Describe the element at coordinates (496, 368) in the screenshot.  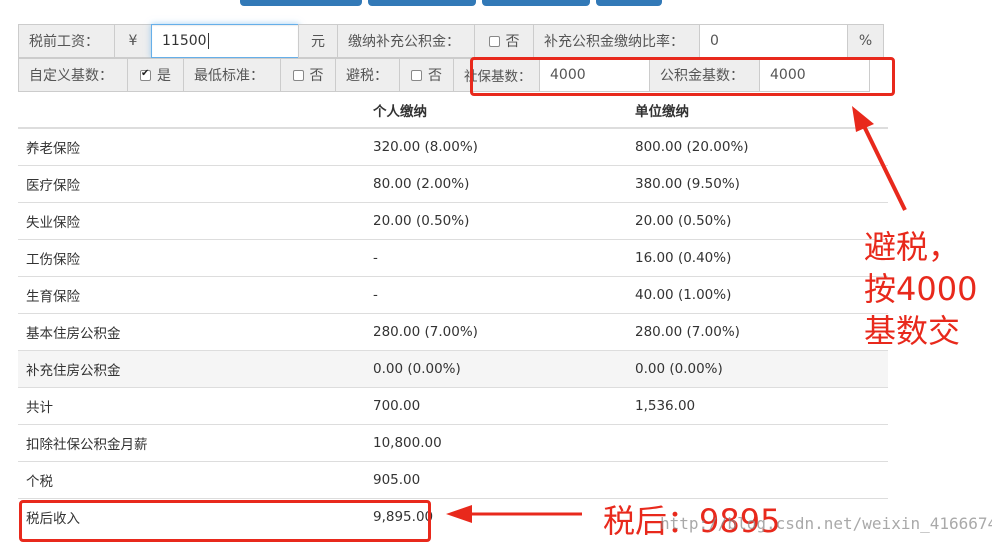
I see `personal-value: 0.00 (0.00%)` at that location.